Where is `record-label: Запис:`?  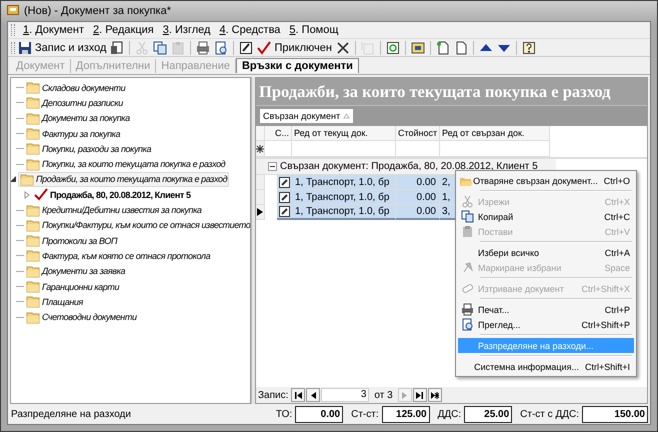
record-label: Запис: is located at coordinates (273, 395).